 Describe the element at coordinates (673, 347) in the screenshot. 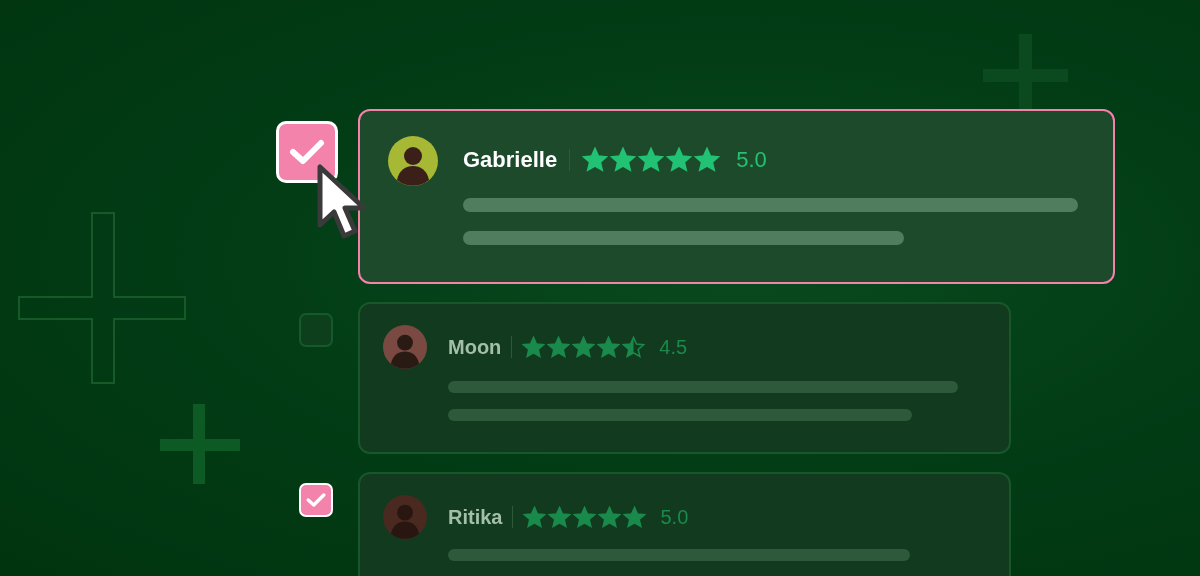

I see `rating-value: 4.5` at that location.